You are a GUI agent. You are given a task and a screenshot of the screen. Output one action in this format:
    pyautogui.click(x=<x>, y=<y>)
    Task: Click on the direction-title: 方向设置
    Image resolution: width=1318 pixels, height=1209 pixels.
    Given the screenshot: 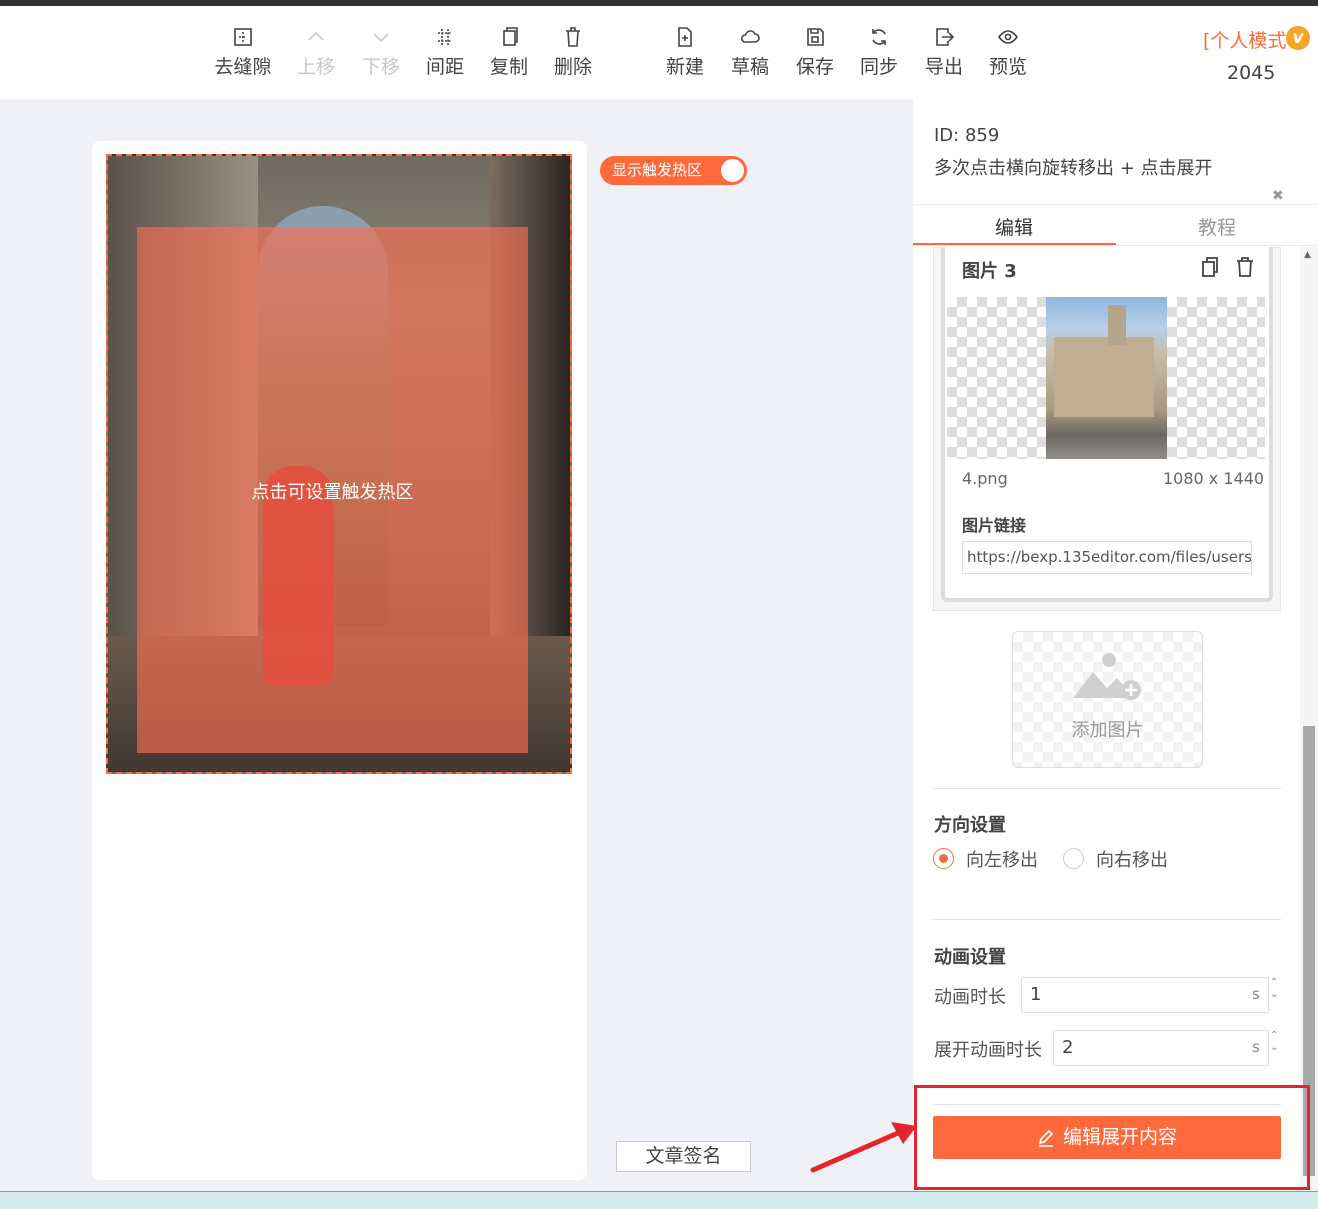 What is the action you would take?
    pyautogui.click(x=970, y=825)
    